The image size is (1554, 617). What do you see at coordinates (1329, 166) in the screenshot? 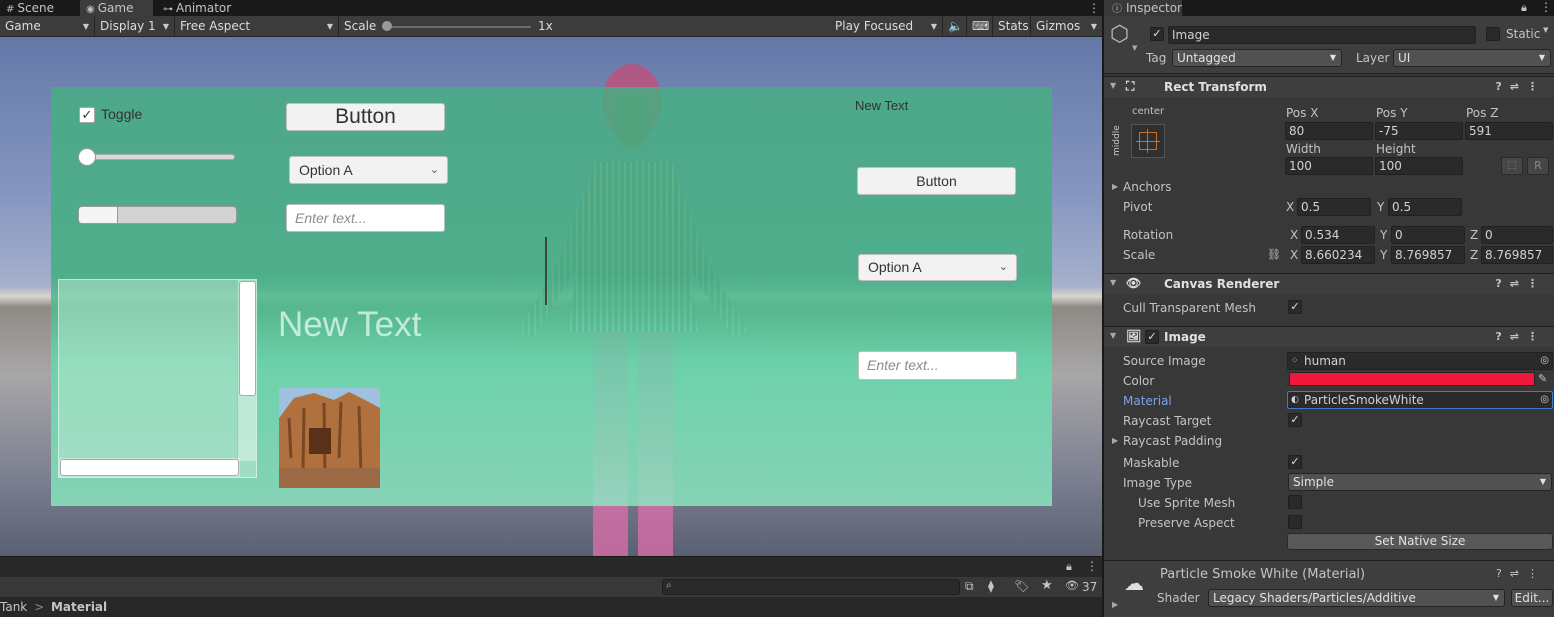
I see `width-field: 100` at bounding box center [1329, 166].